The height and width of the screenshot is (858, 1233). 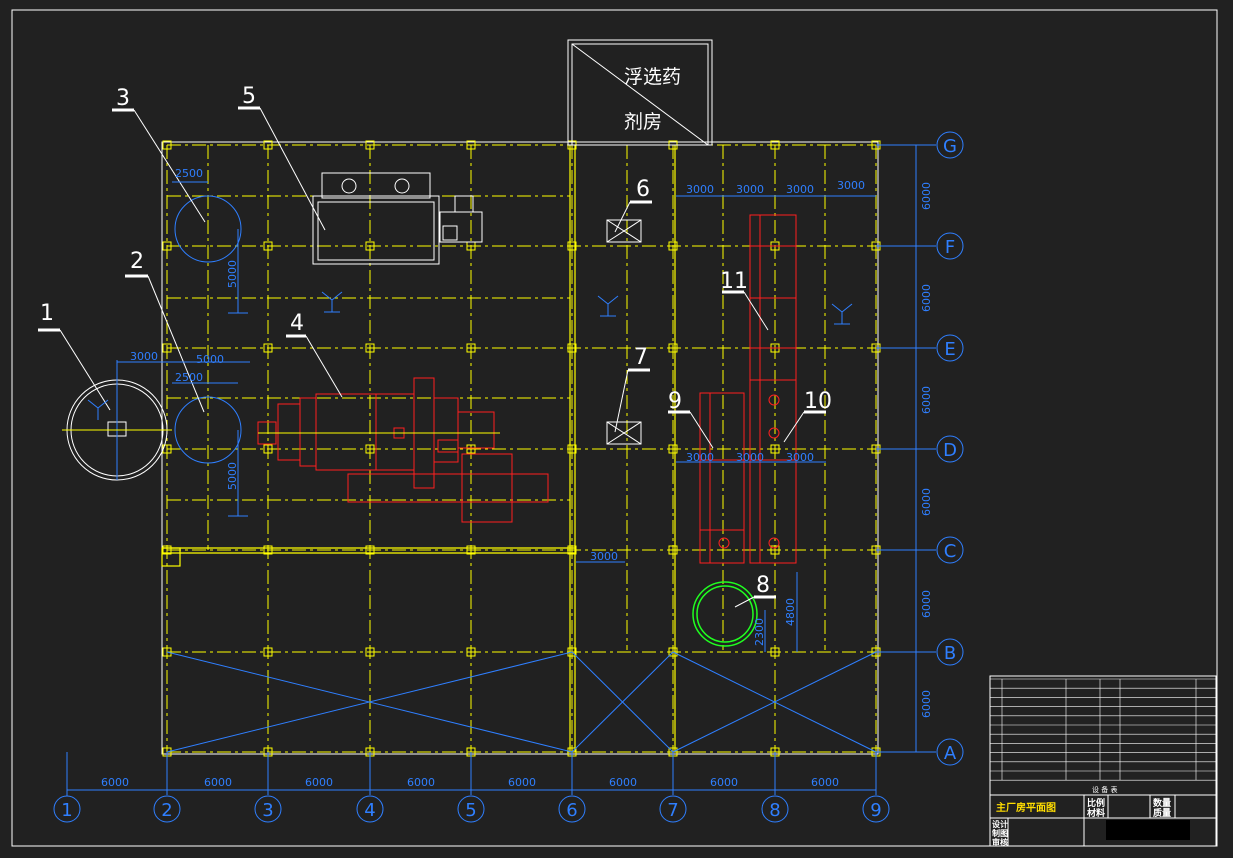 What do you see at coordinates (800, 189) in the screenshot?
I see `dim-top-right-3: 3000` at bounding box center [800, 189].